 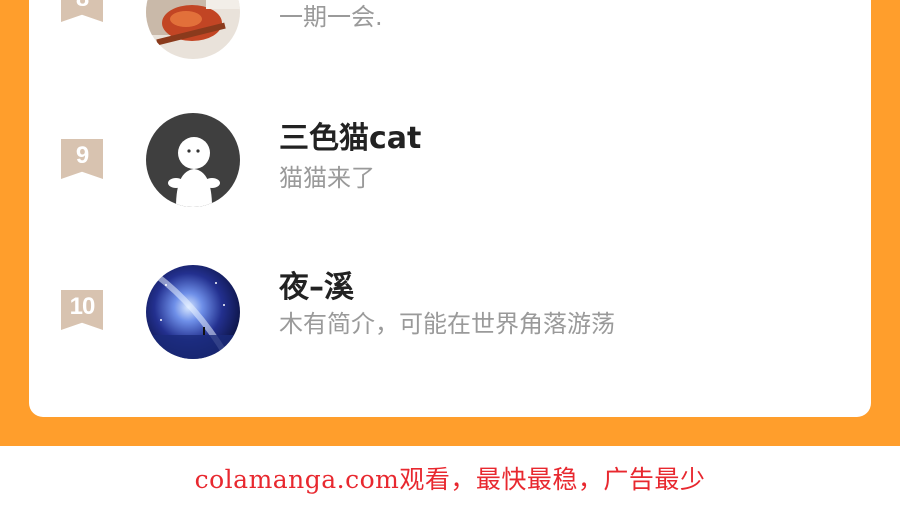 What do you see at coordinates (447, 324) in the screenshot?
I see `user-bio: 木有简介，可能在世界角落游荡` at bounding box center [447, 324].